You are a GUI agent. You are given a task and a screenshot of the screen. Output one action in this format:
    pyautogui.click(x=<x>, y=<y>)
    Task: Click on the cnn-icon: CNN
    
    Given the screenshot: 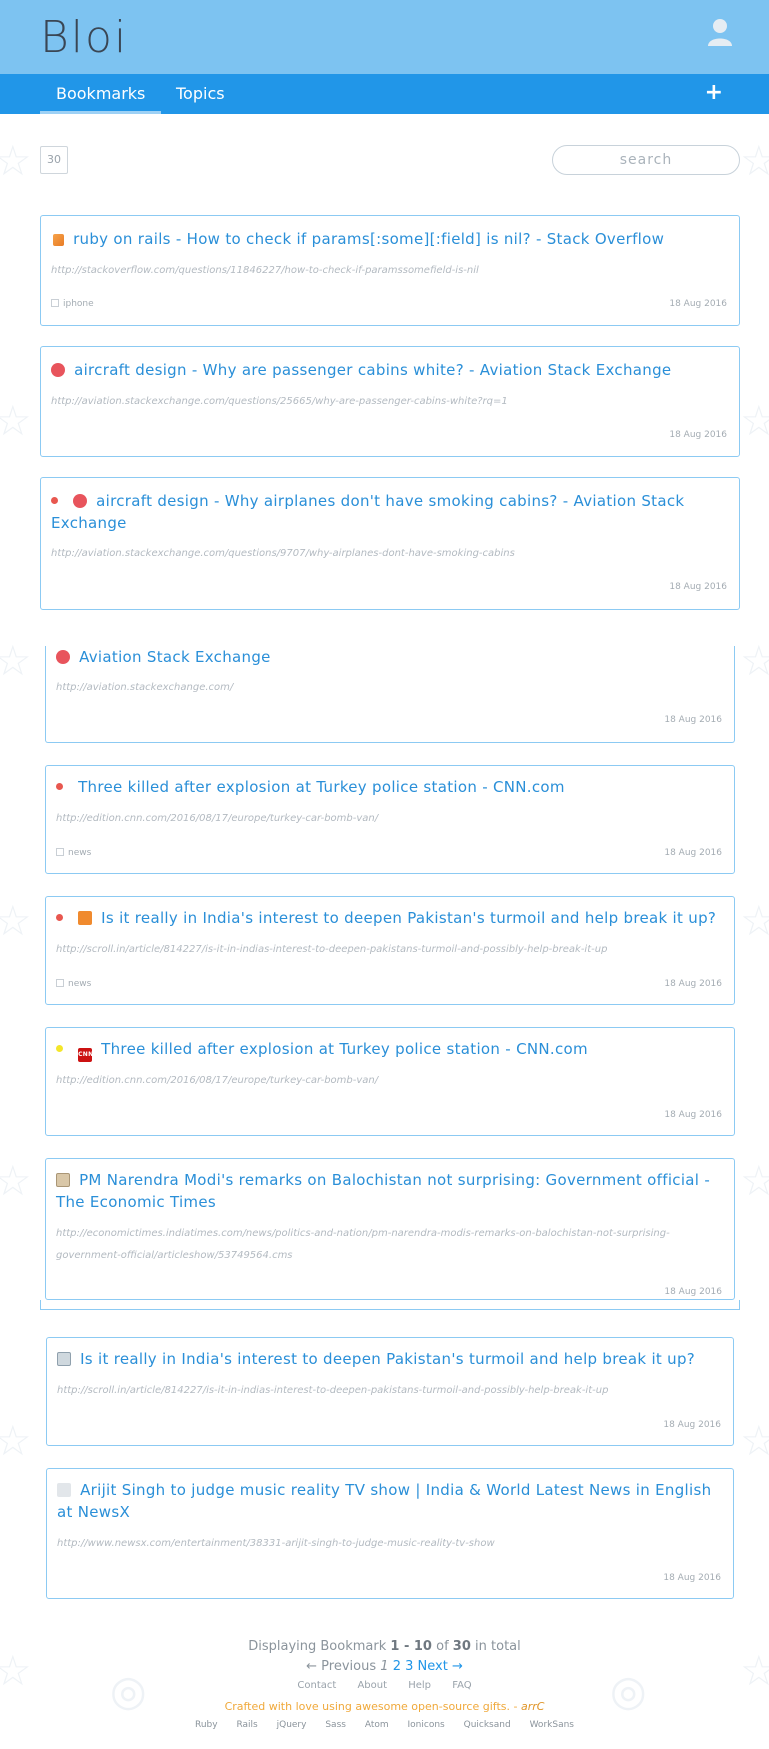 What is the action you would take?
    pyautogui.click(x=85, y=1055)
    